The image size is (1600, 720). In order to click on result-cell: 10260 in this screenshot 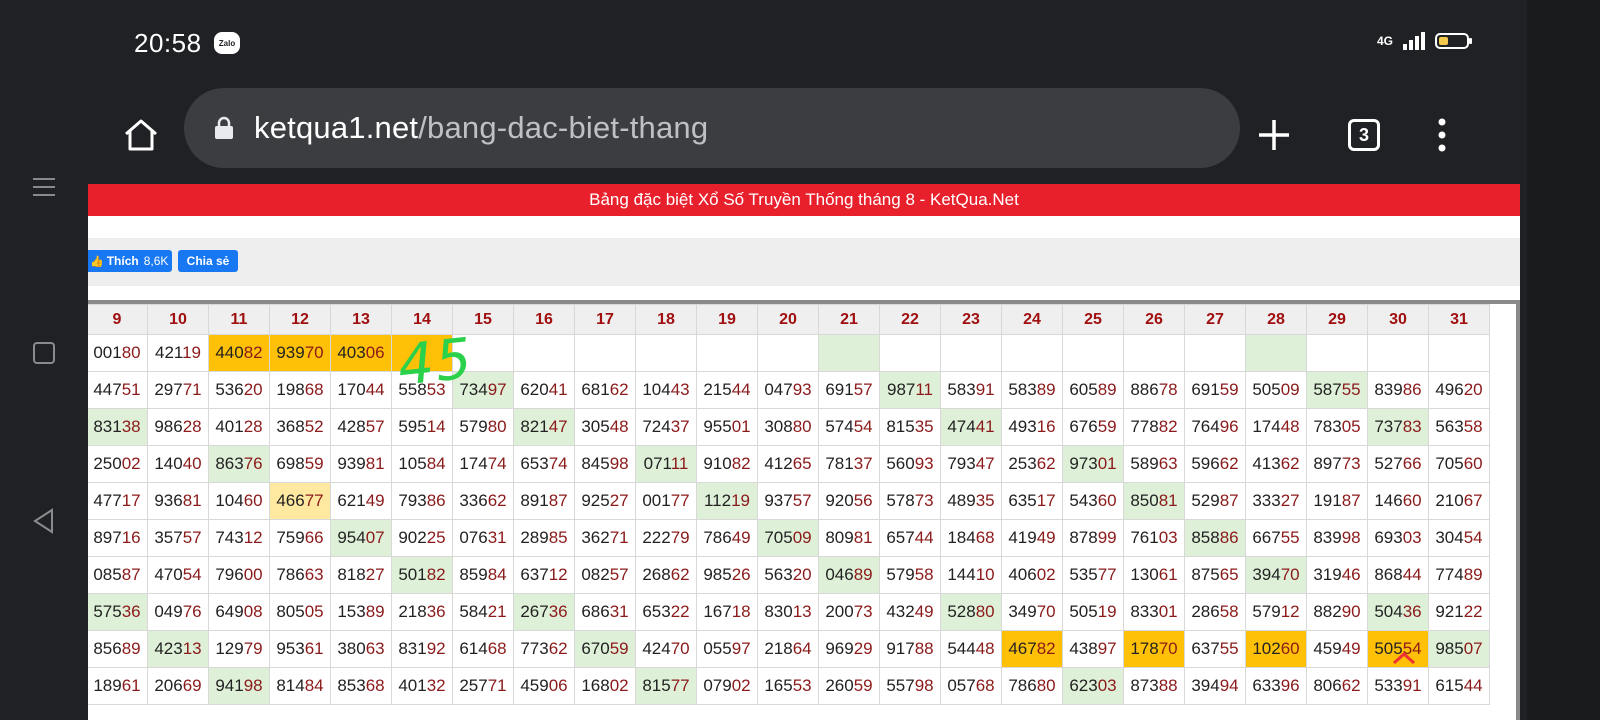, I will do `click(1276, 649)`.